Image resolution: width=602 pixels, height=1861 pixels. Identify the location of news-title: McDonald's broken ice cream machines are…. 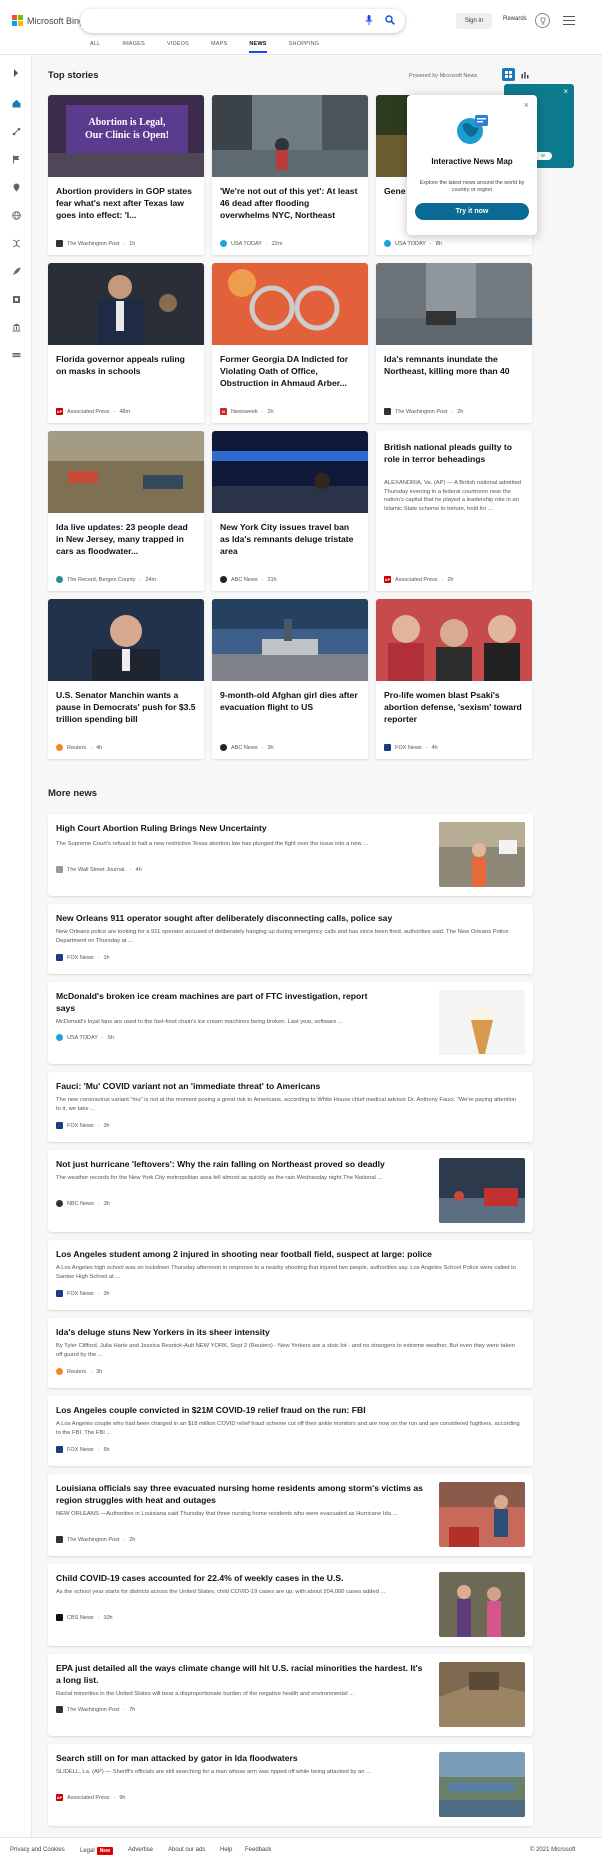
(221, 1002).